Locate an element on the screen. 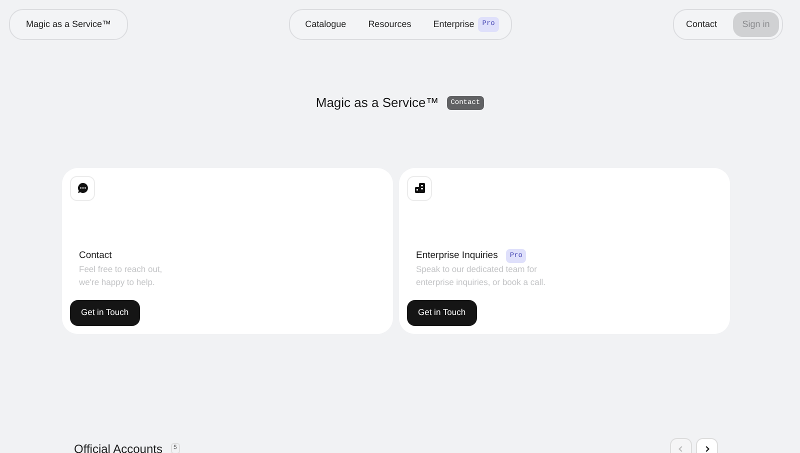  section-title: Official Accounts is located at coordinates (118, 446).